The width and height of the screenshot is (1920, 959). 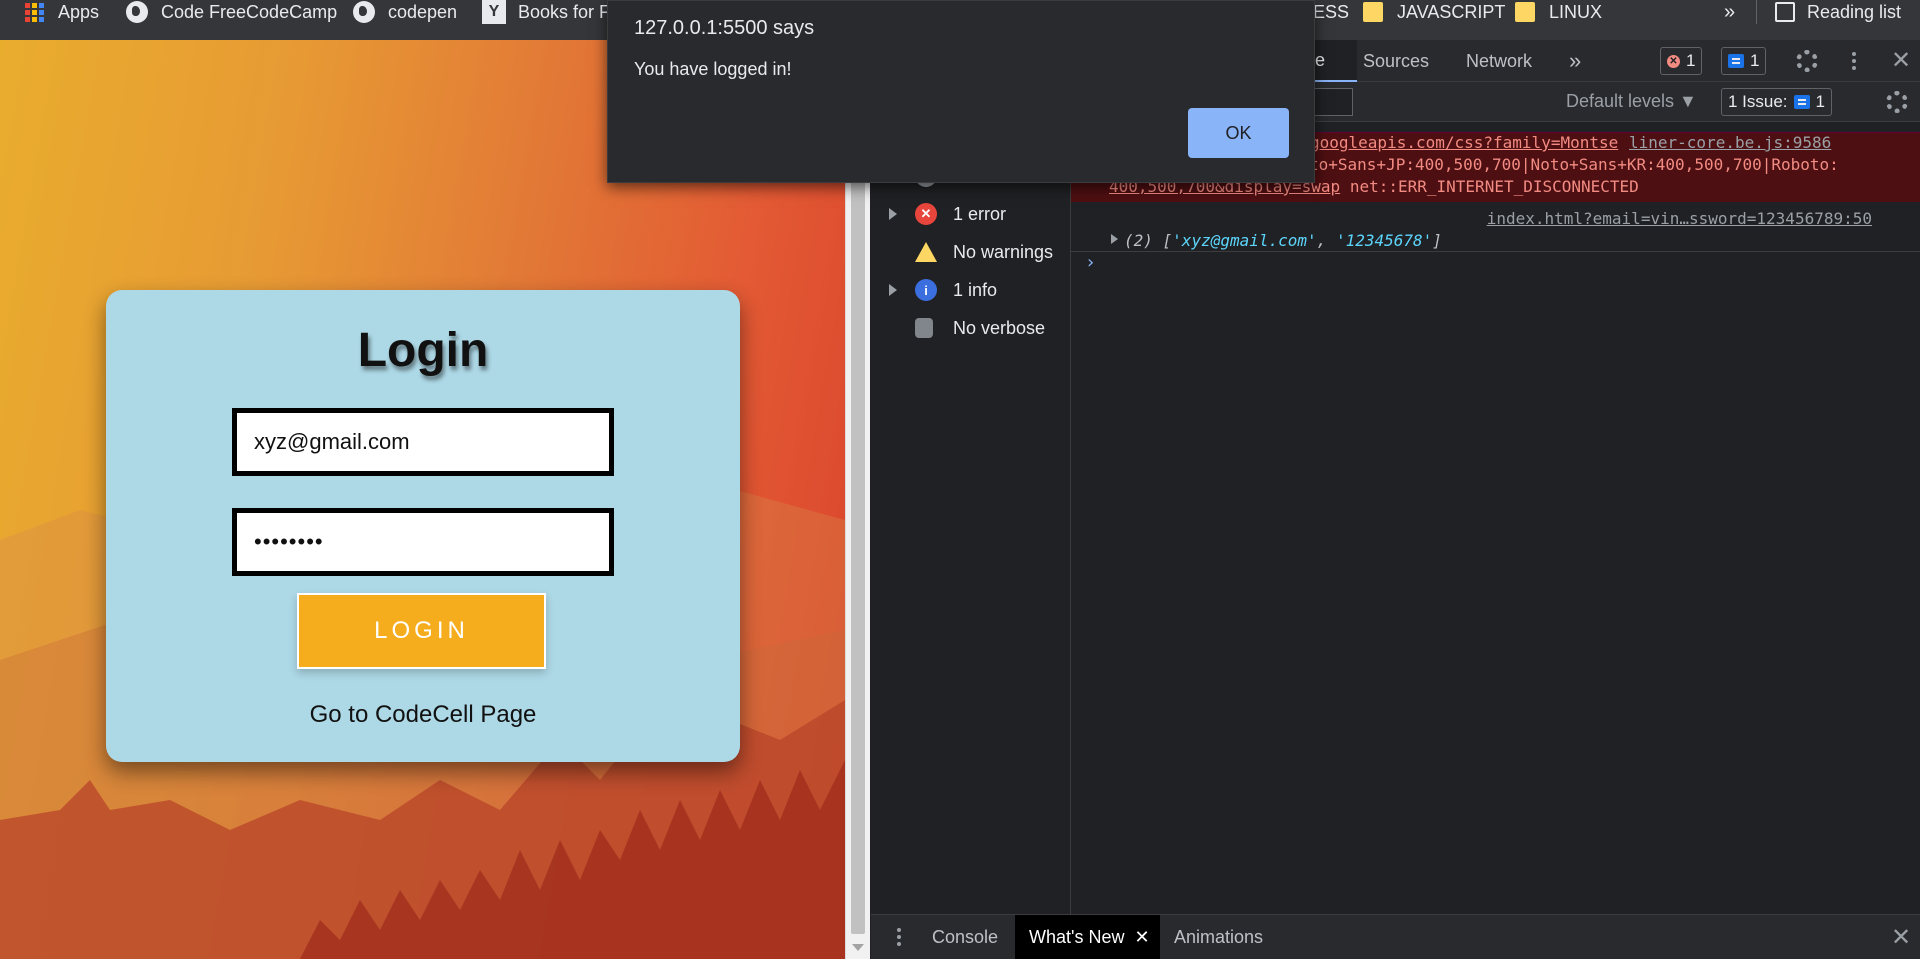 I want to click on warning-icon, so click(x=926, y=252).